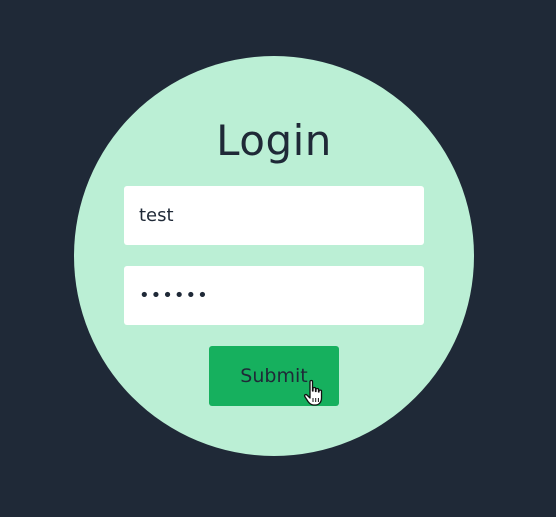  Describe the element at coordinates (313, 392) in the screenshot. I see `hand-pointer-icon` at that location.